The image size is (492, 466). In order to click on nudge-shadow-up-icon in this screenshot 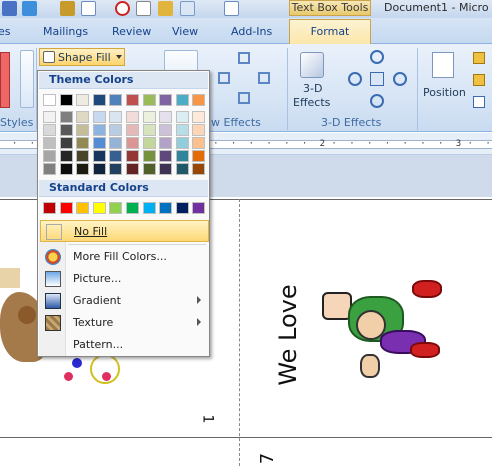, I will do `click(244, 58)`.